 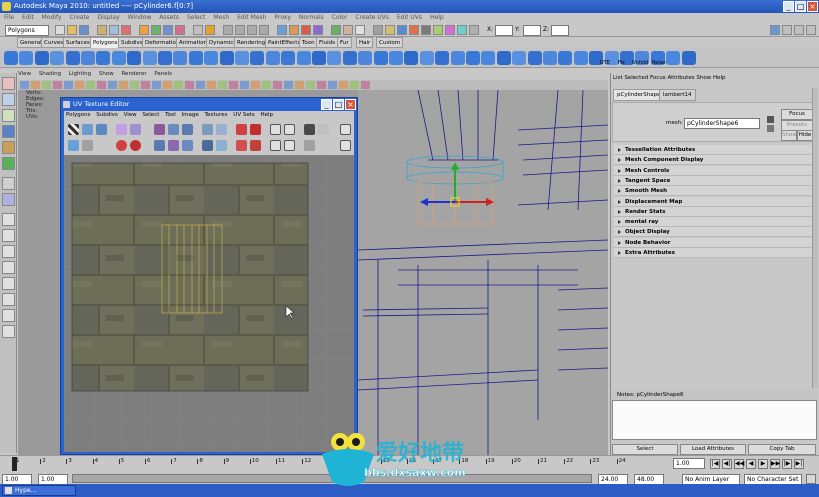 What do you see at coordinates (243, 115) in the screenshot?
I see `uv-menu-uv-sets: UV Sets` at bounding box center [243, 115].